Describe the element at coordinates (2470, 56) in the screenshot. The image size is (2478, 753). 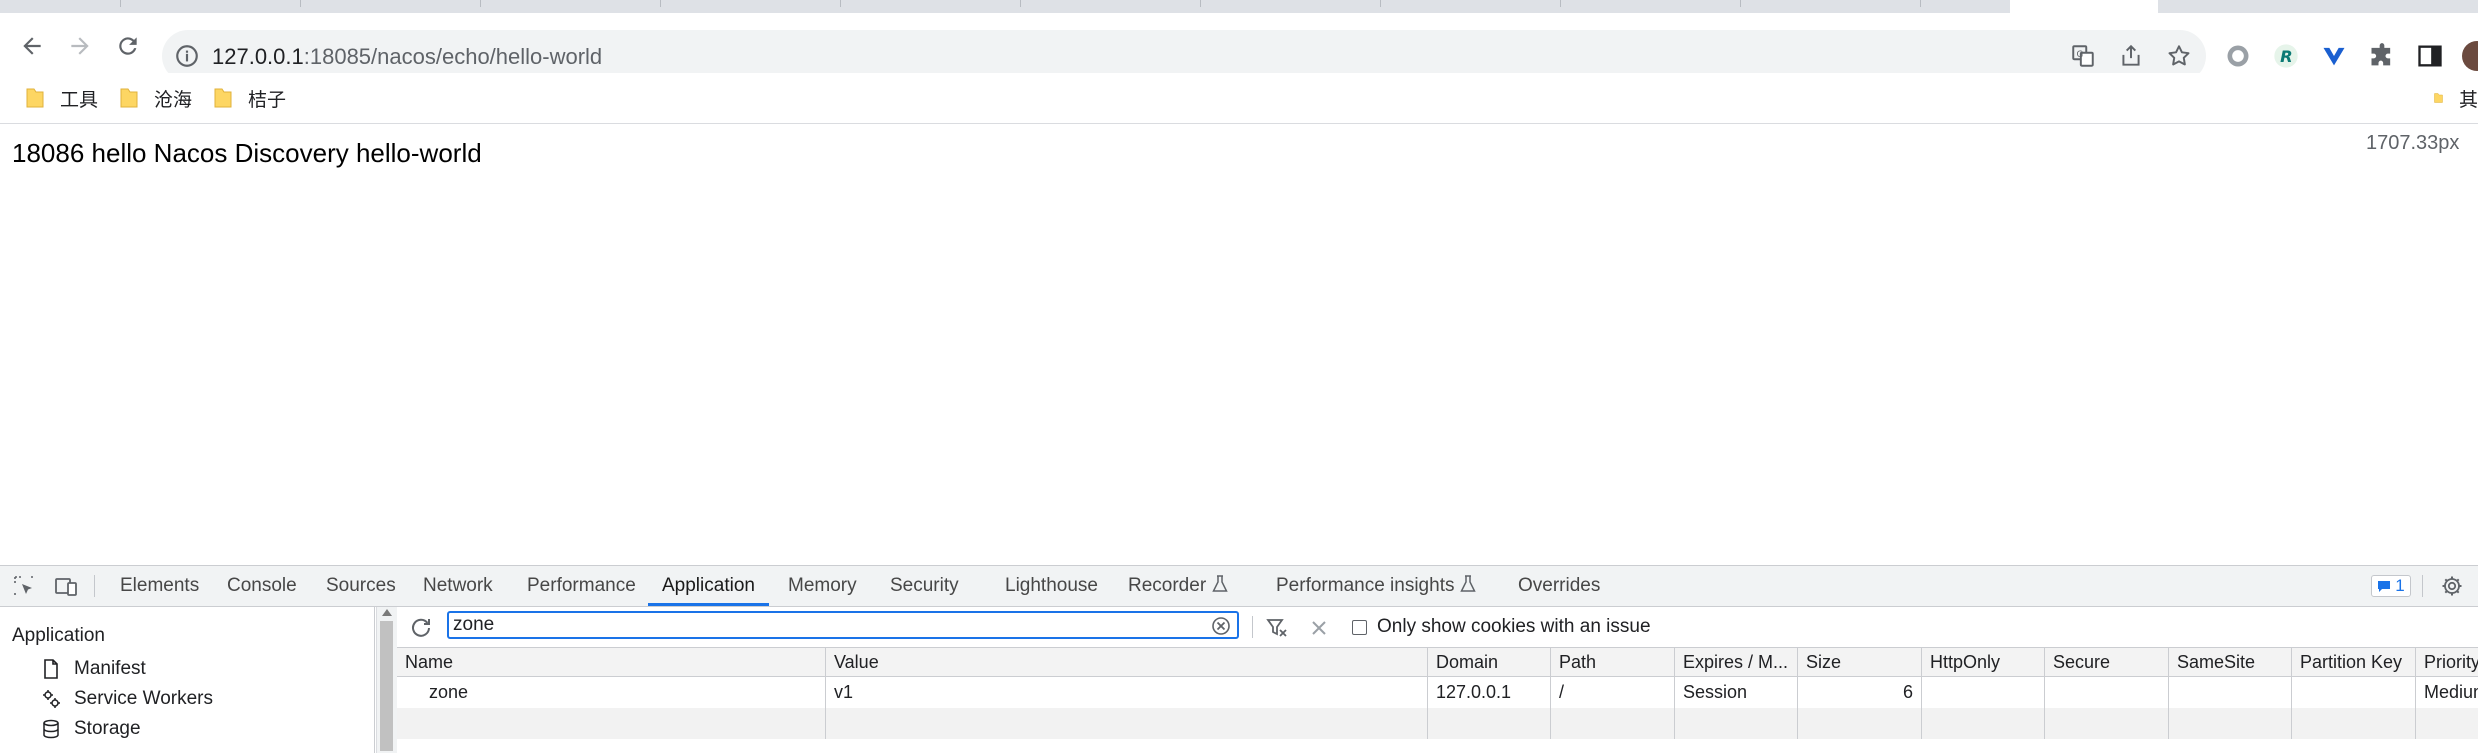
I see `avatar` at that location.